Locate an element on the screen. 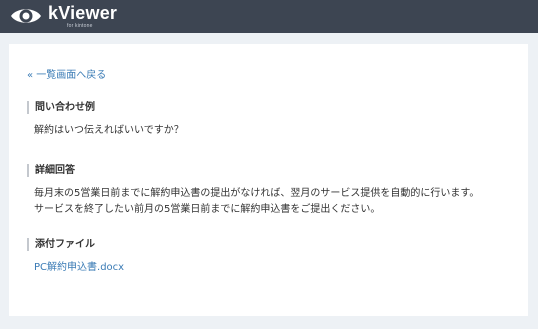  section-title: 詳細回答 is located at coordinates (272, 170).